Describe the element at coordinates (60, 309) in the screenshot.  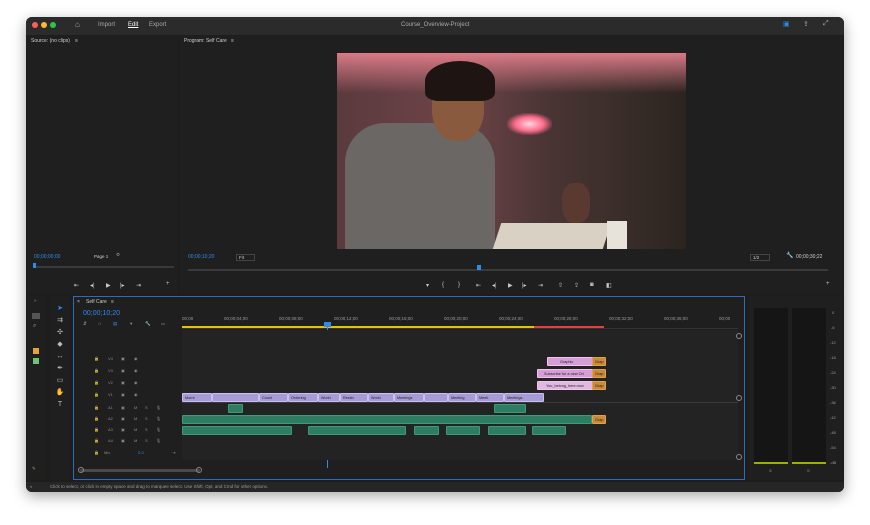
I see `selection-tool-icon: ➤` at that location.